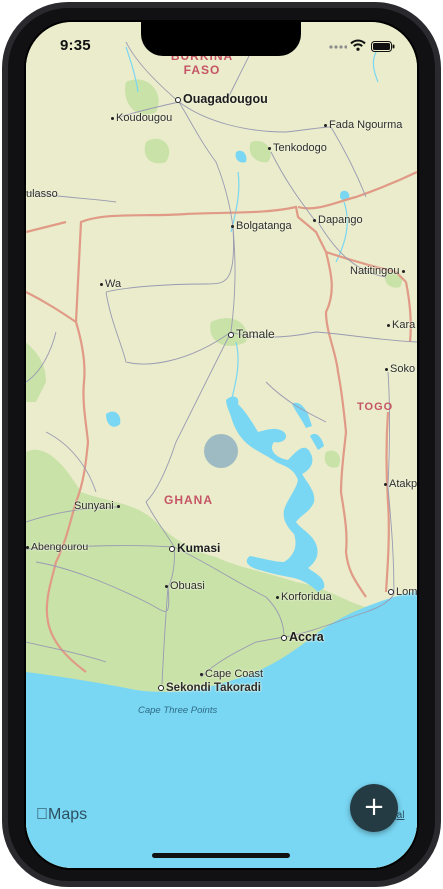  I want to click on place-label: Obuasi, so click(187, 586).